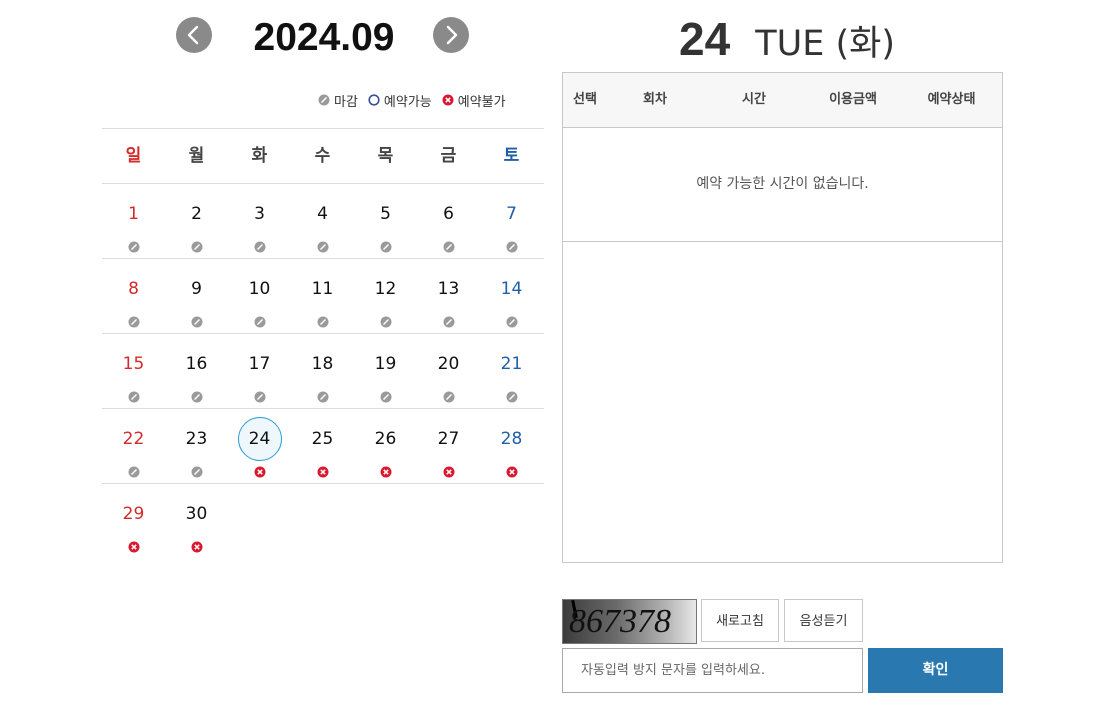 Image resolution: width=1094 pixels, height=715 pixels. I want to click on calendar-day-20: 20, so click(448, 371).